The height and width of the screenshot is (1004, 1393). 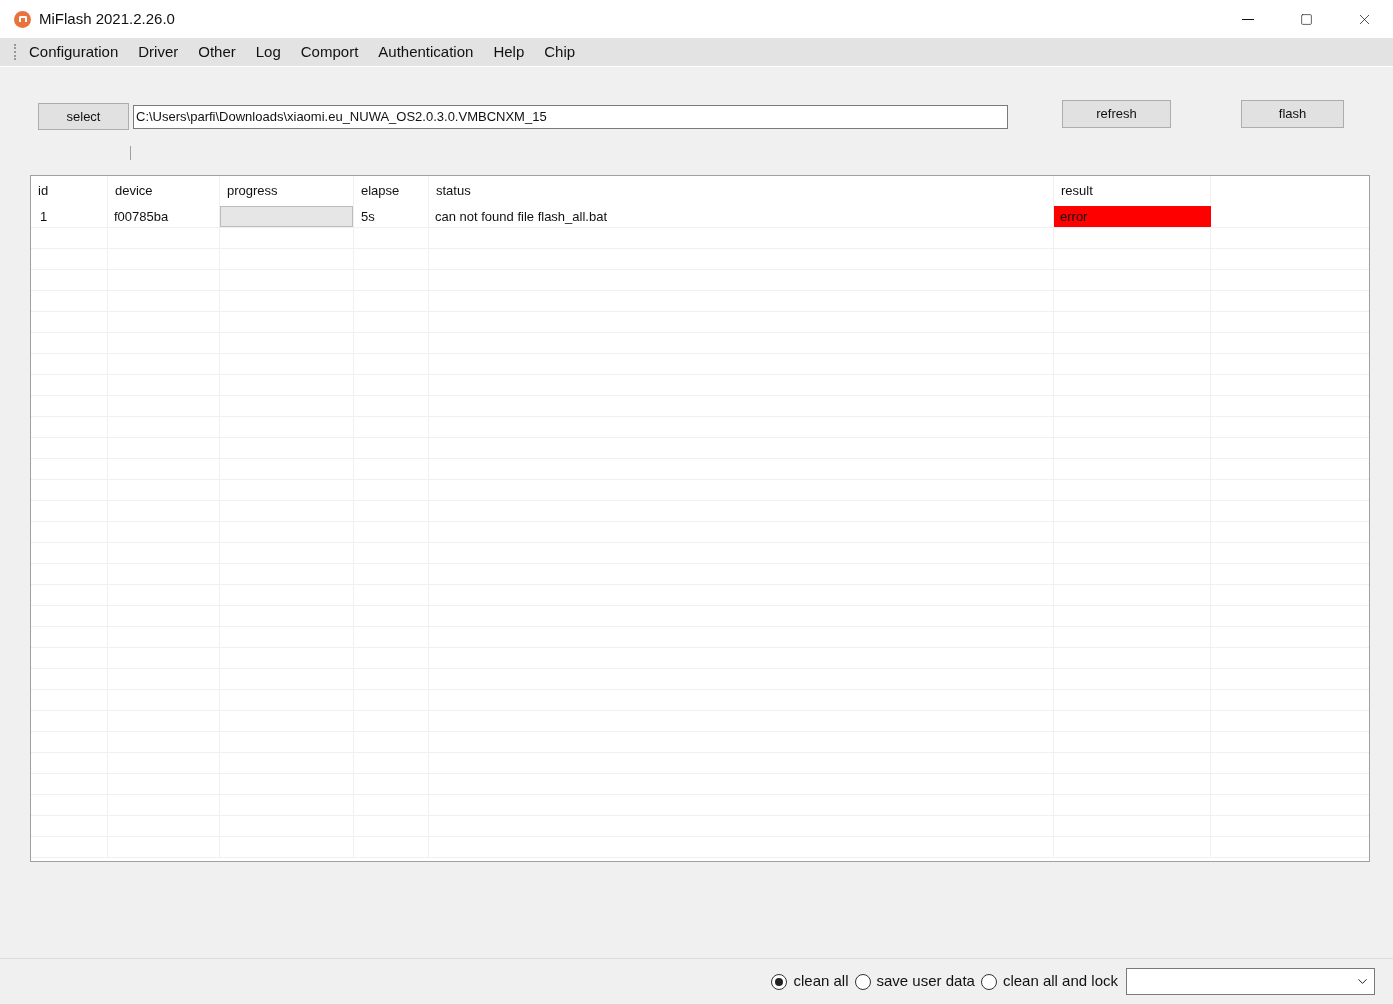 I want to click on menu-item: Chip, so click(x=560, y=52).